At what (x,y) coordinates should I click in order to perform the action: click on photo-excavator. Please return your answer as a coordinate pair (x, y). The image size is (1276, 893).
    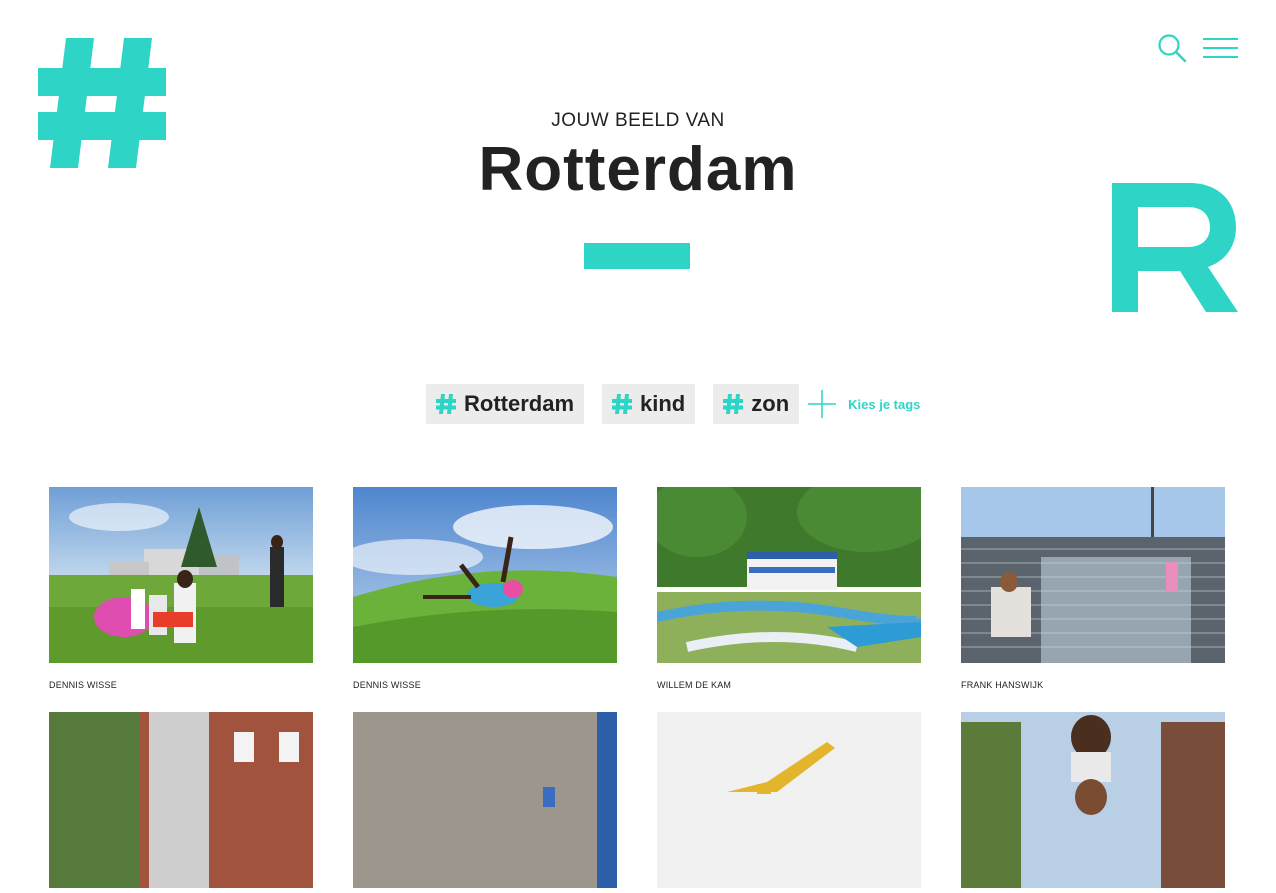
    Looking at the image, I should click on (789, 800).